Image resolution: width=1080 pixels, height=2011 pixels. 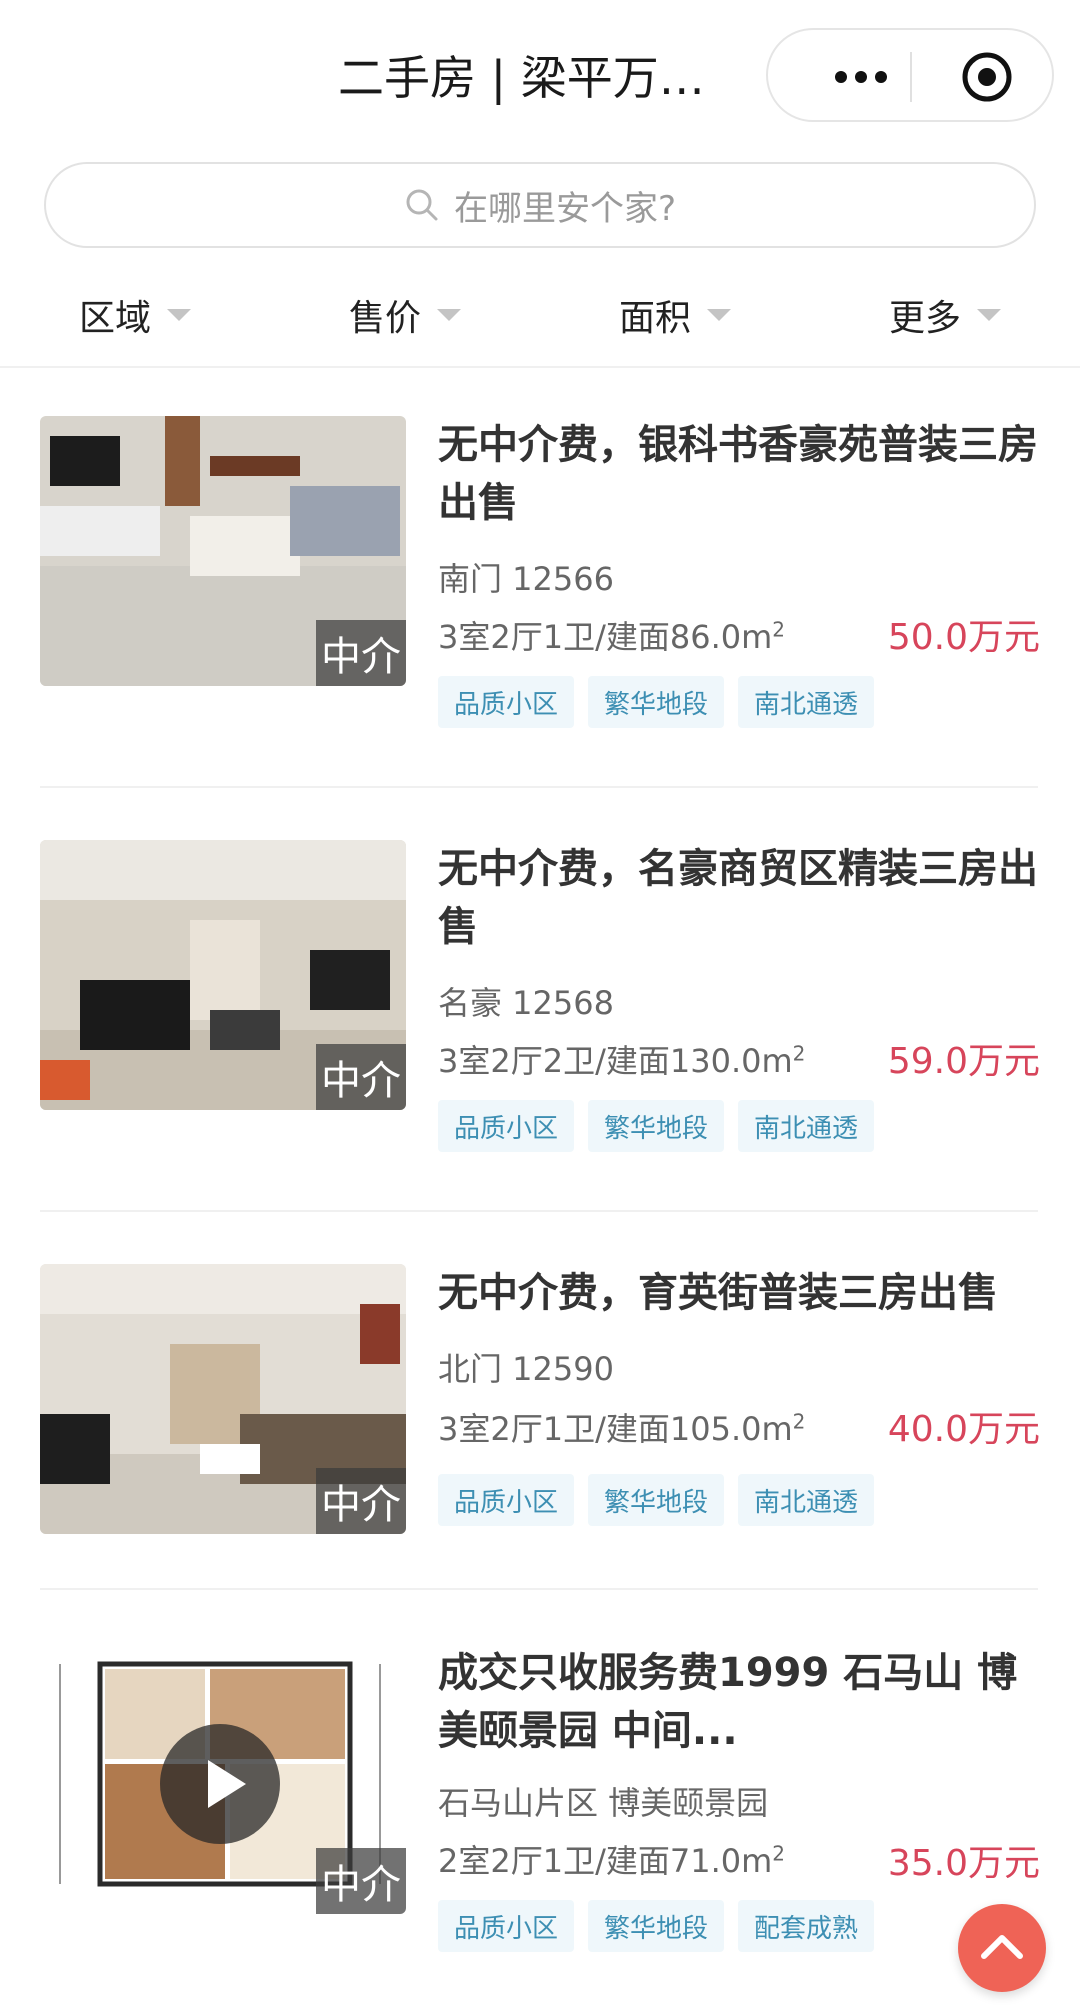 What do you see at coordinates (605, 637) in the screenshot?
I see `spec-text: 3室2厅1卫/建面86.0m` at bounding box center [605, 637].